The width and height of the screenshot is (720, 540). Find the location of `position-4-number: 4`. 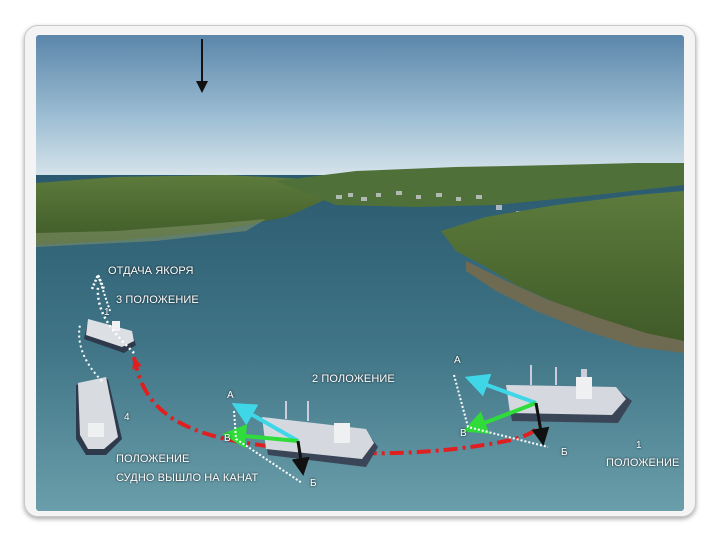

position-4-number: 4 is located at coordinates (127, 417).